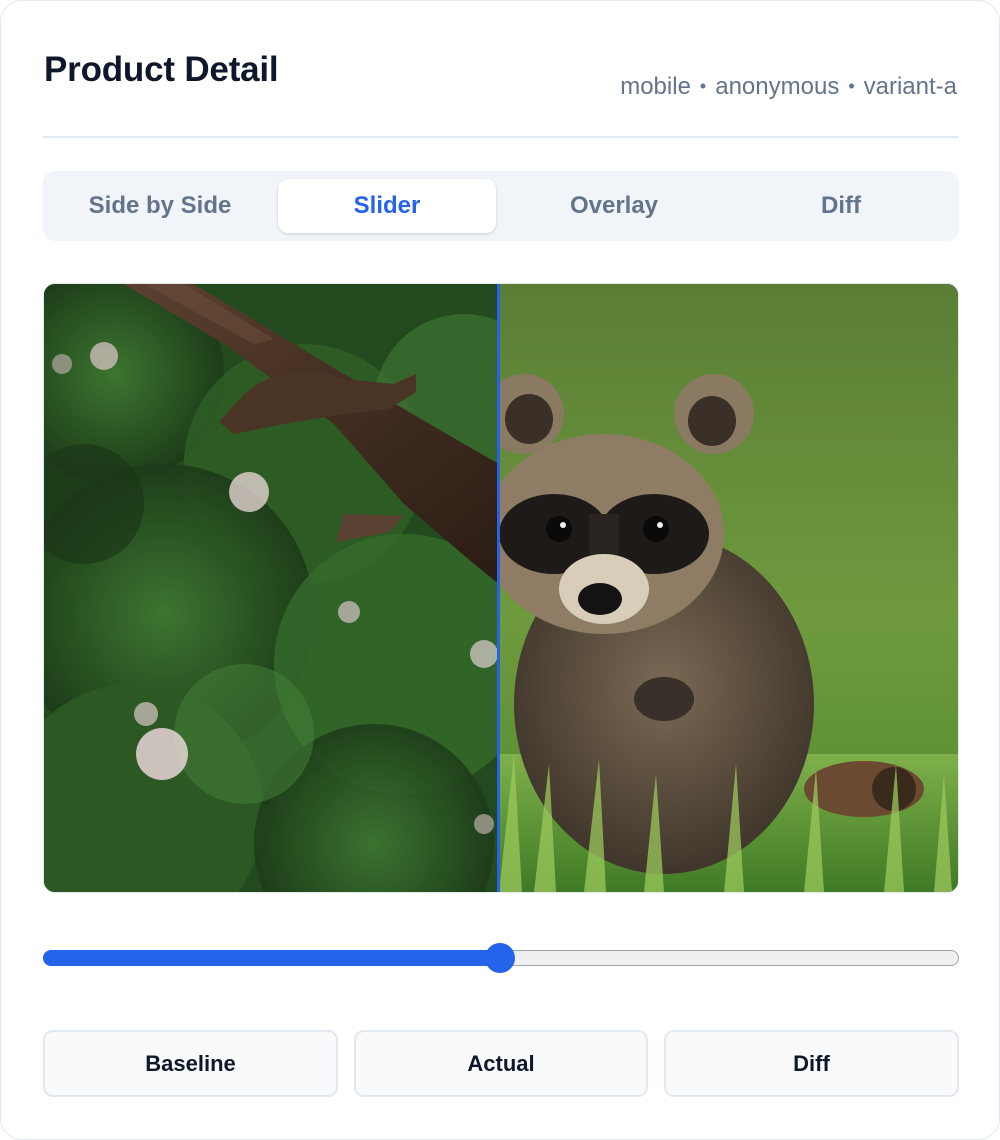  Describe the element at coordinates (841, 206) in the screenshot. I see `tab-diff: Diff` at that location.